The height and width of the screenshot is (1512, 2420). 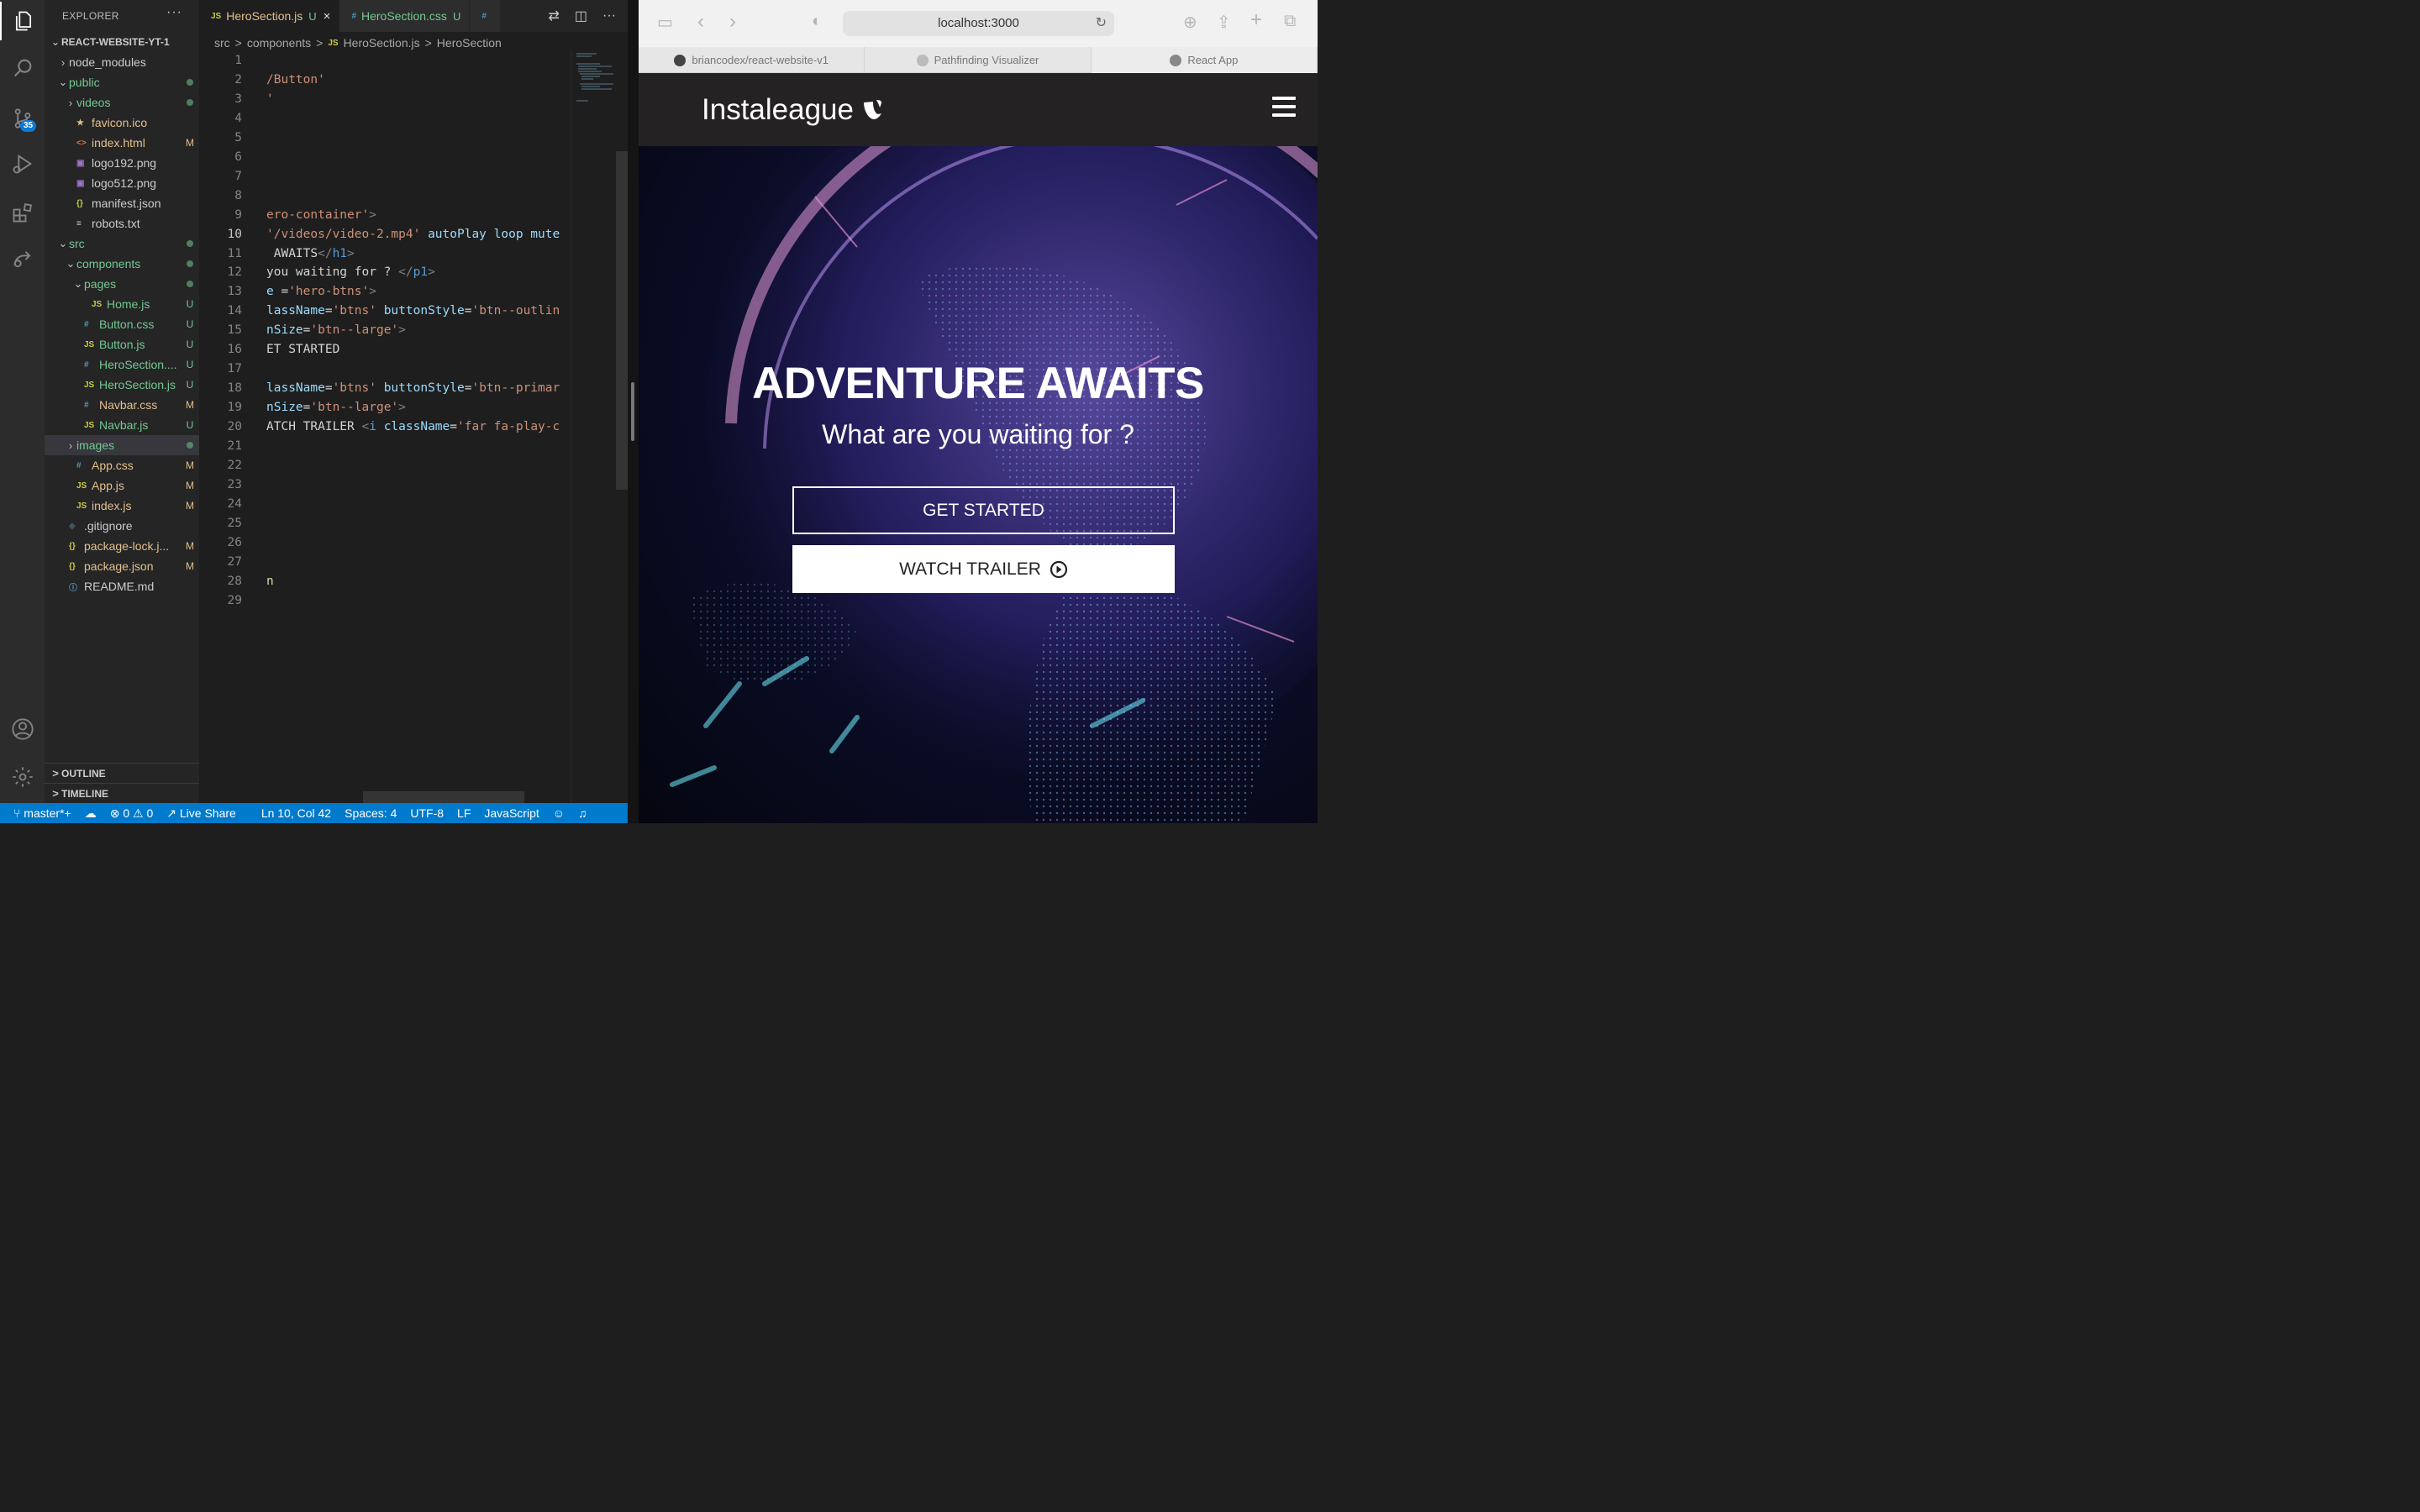 What do you see at coordinates (385, 485) in the screenshot?
I see `code-line: 23` at bounding box center [385, 485].